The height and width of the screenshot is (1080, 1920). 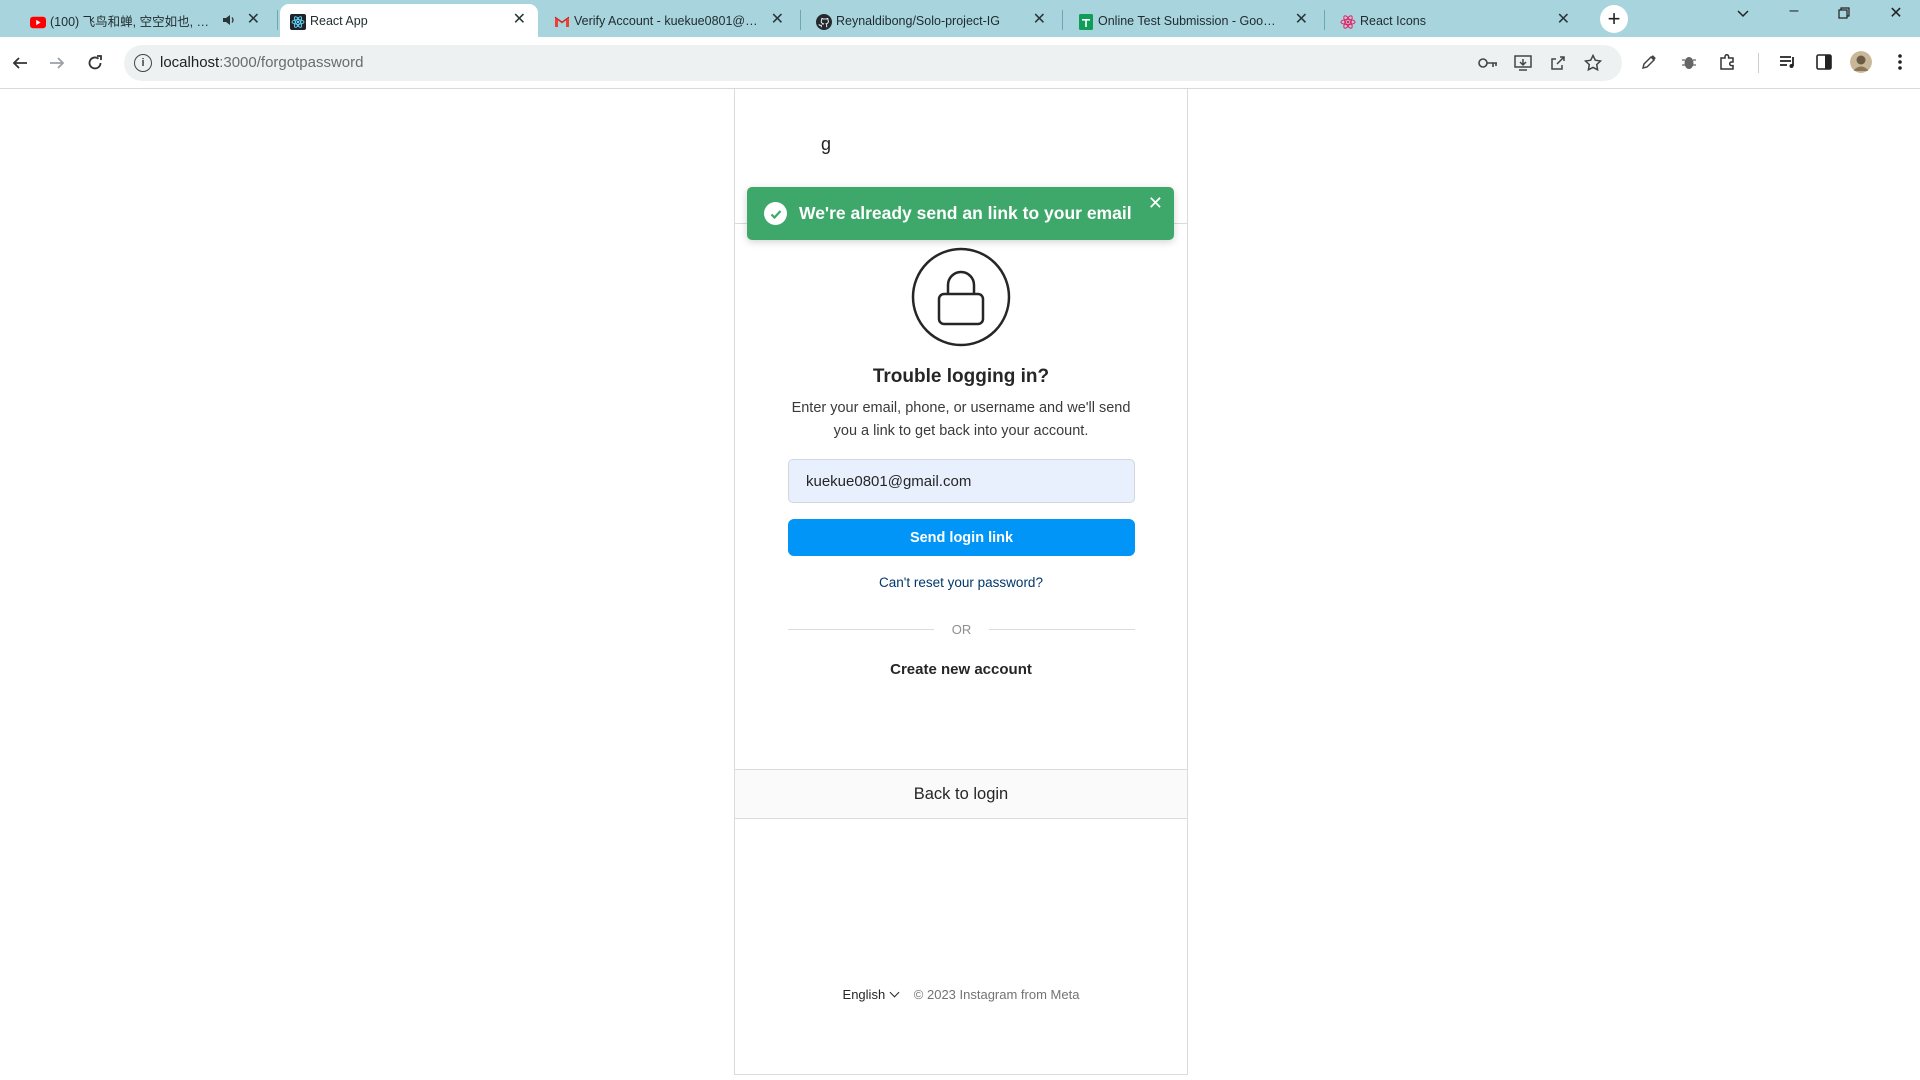 I want to click on tab-github: Reynaldibong/Solo-project-IG ✕, so click(x=932, y=20).